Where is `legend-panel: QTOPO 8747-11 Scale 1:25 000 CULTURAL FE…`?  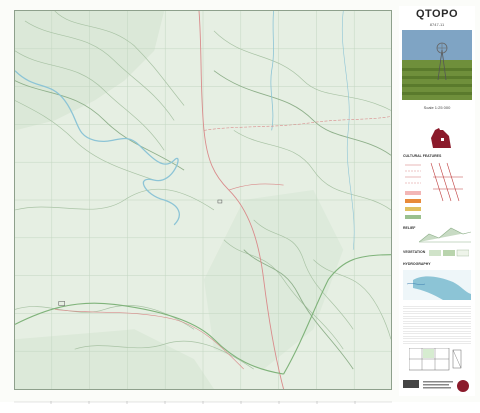
legend-panel: QTOPO 8747-11 Scale 1:25 000 CULTURAL FE… is located at coordinates (437, 201).